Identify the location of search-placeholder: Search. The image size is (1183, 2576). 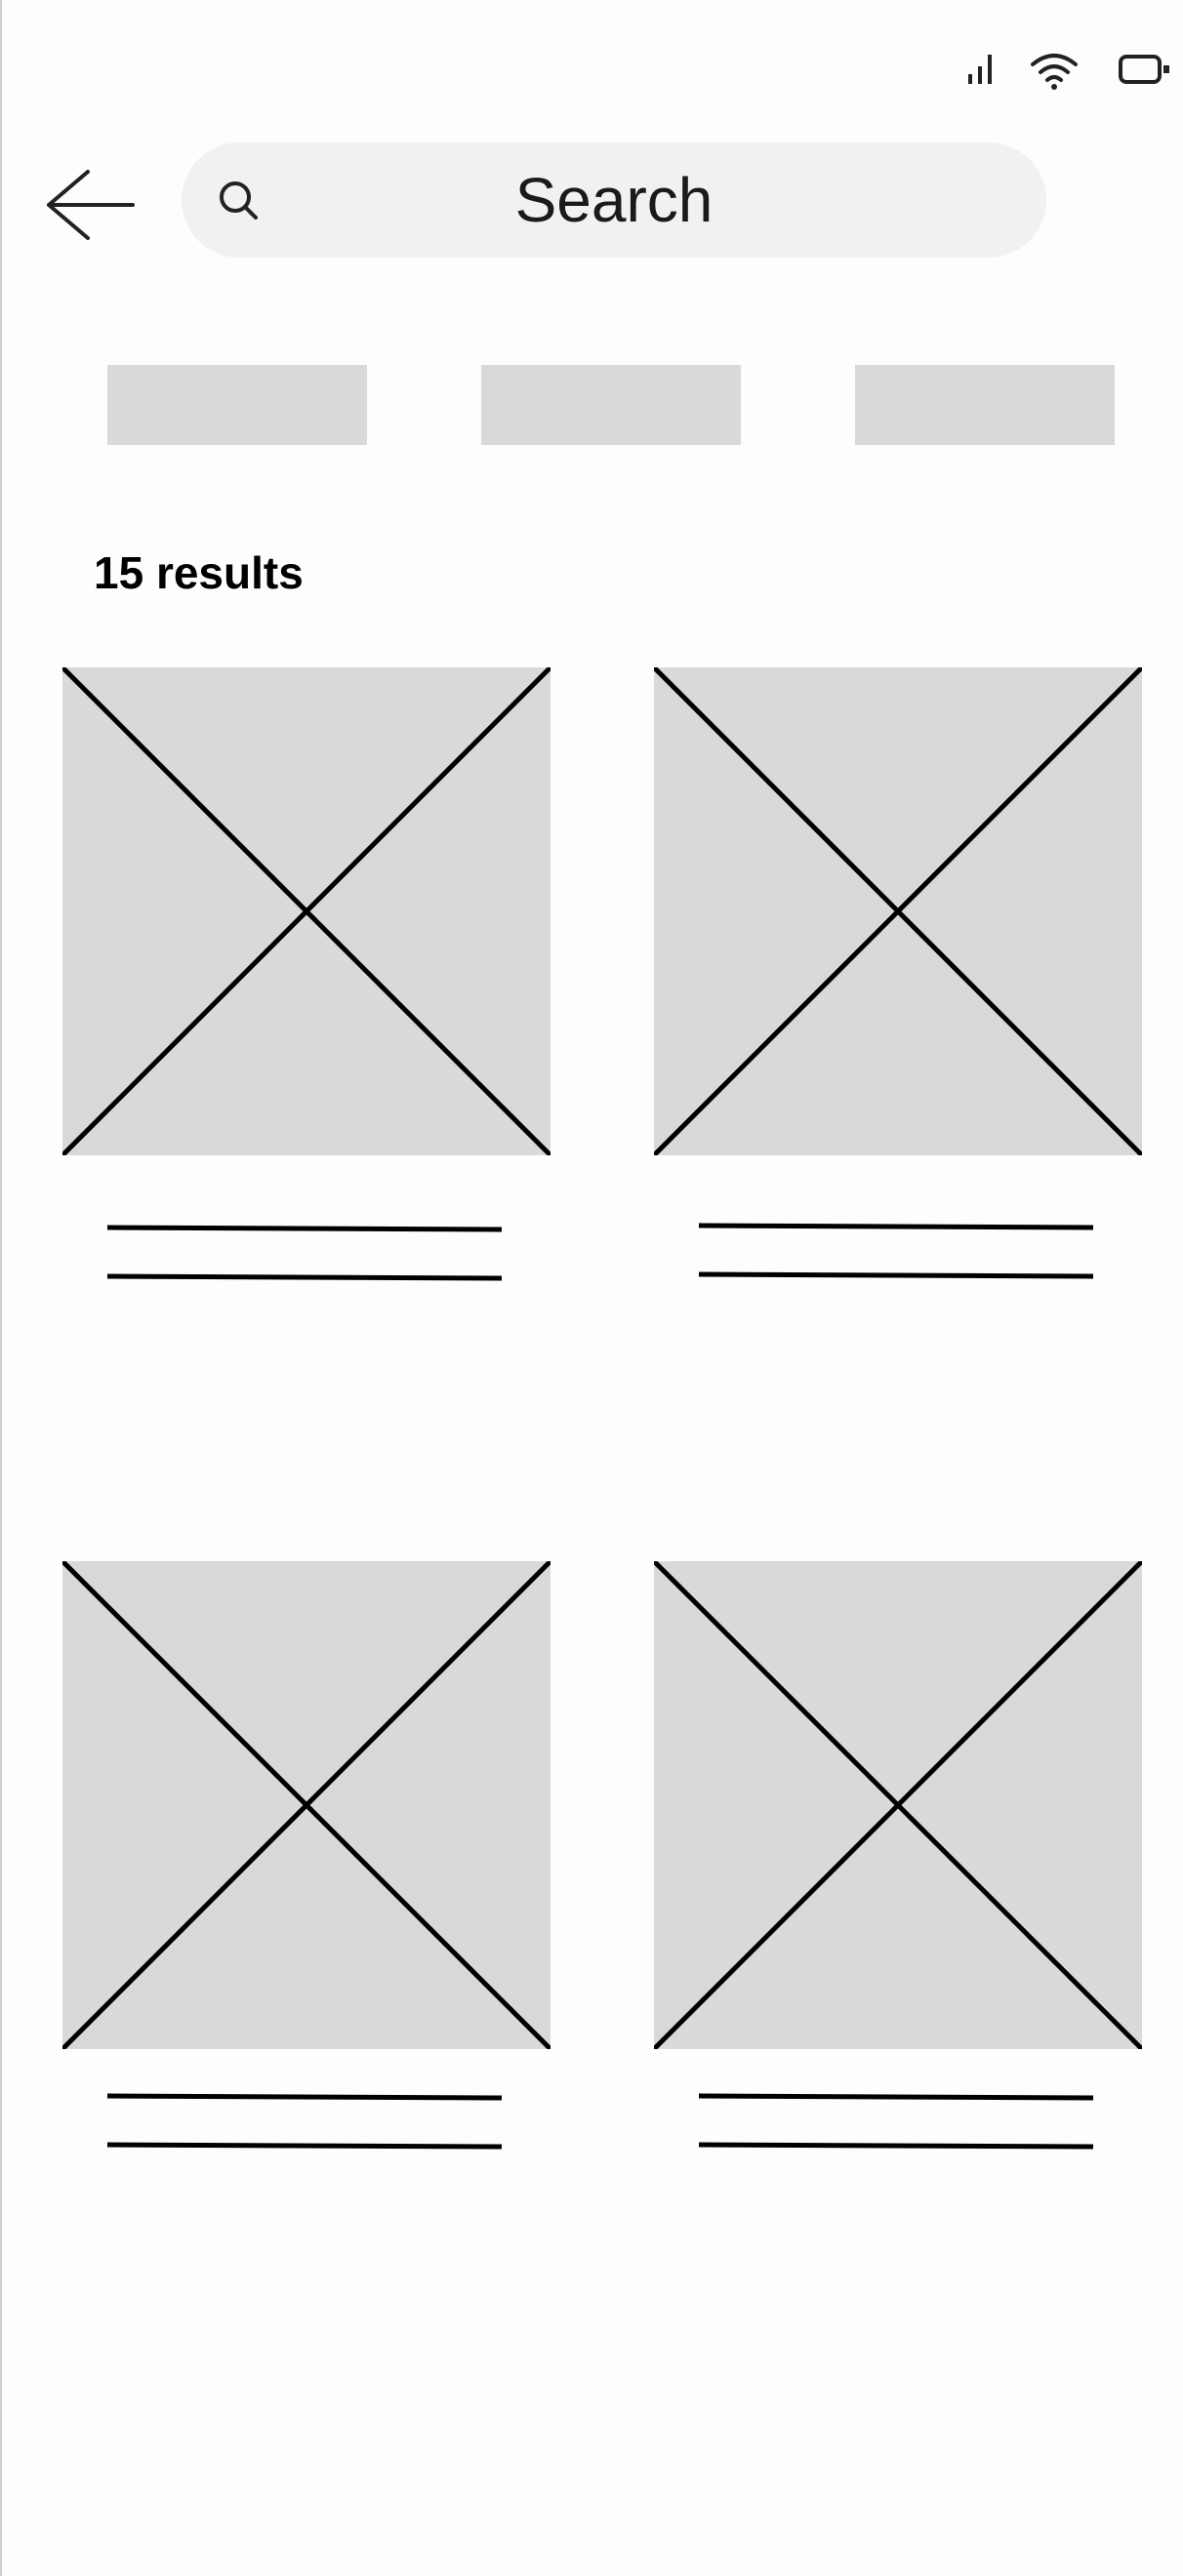
(614, 200).